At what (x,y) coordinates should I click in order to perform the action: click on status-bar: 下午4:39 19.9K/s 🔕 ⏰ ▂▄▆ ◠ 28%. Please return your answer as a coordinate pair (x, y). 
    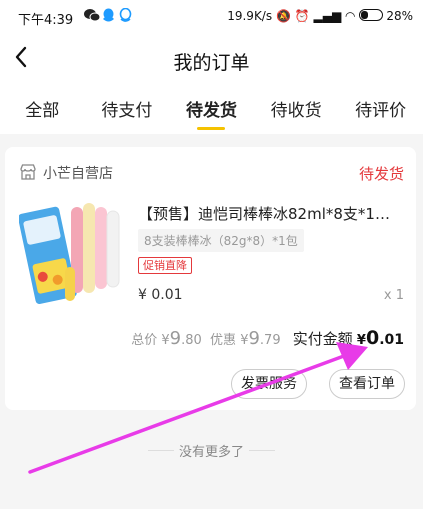
    Looking at the image, I should click on (211, 17).